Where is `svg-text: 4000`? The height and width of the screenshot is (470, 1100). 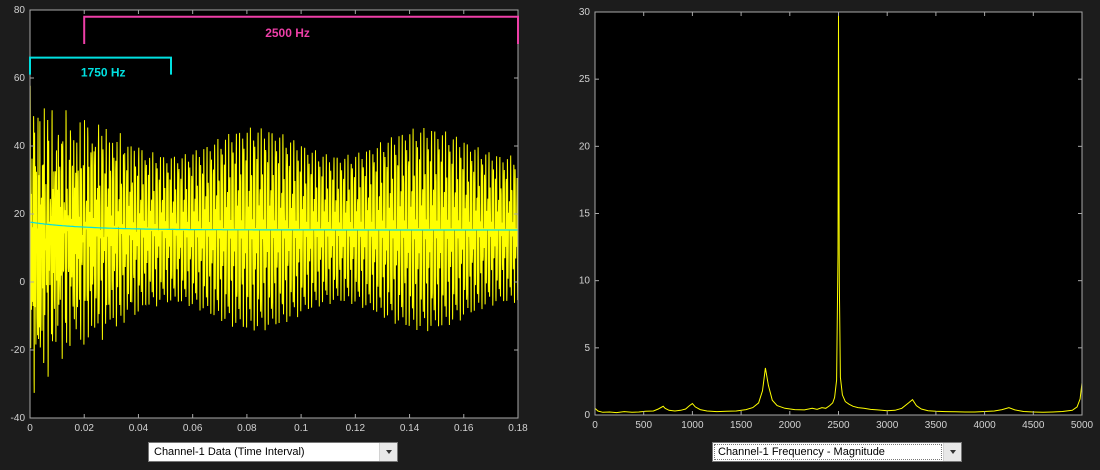
svg-text: 4000 is located at coordinates (984, 425).